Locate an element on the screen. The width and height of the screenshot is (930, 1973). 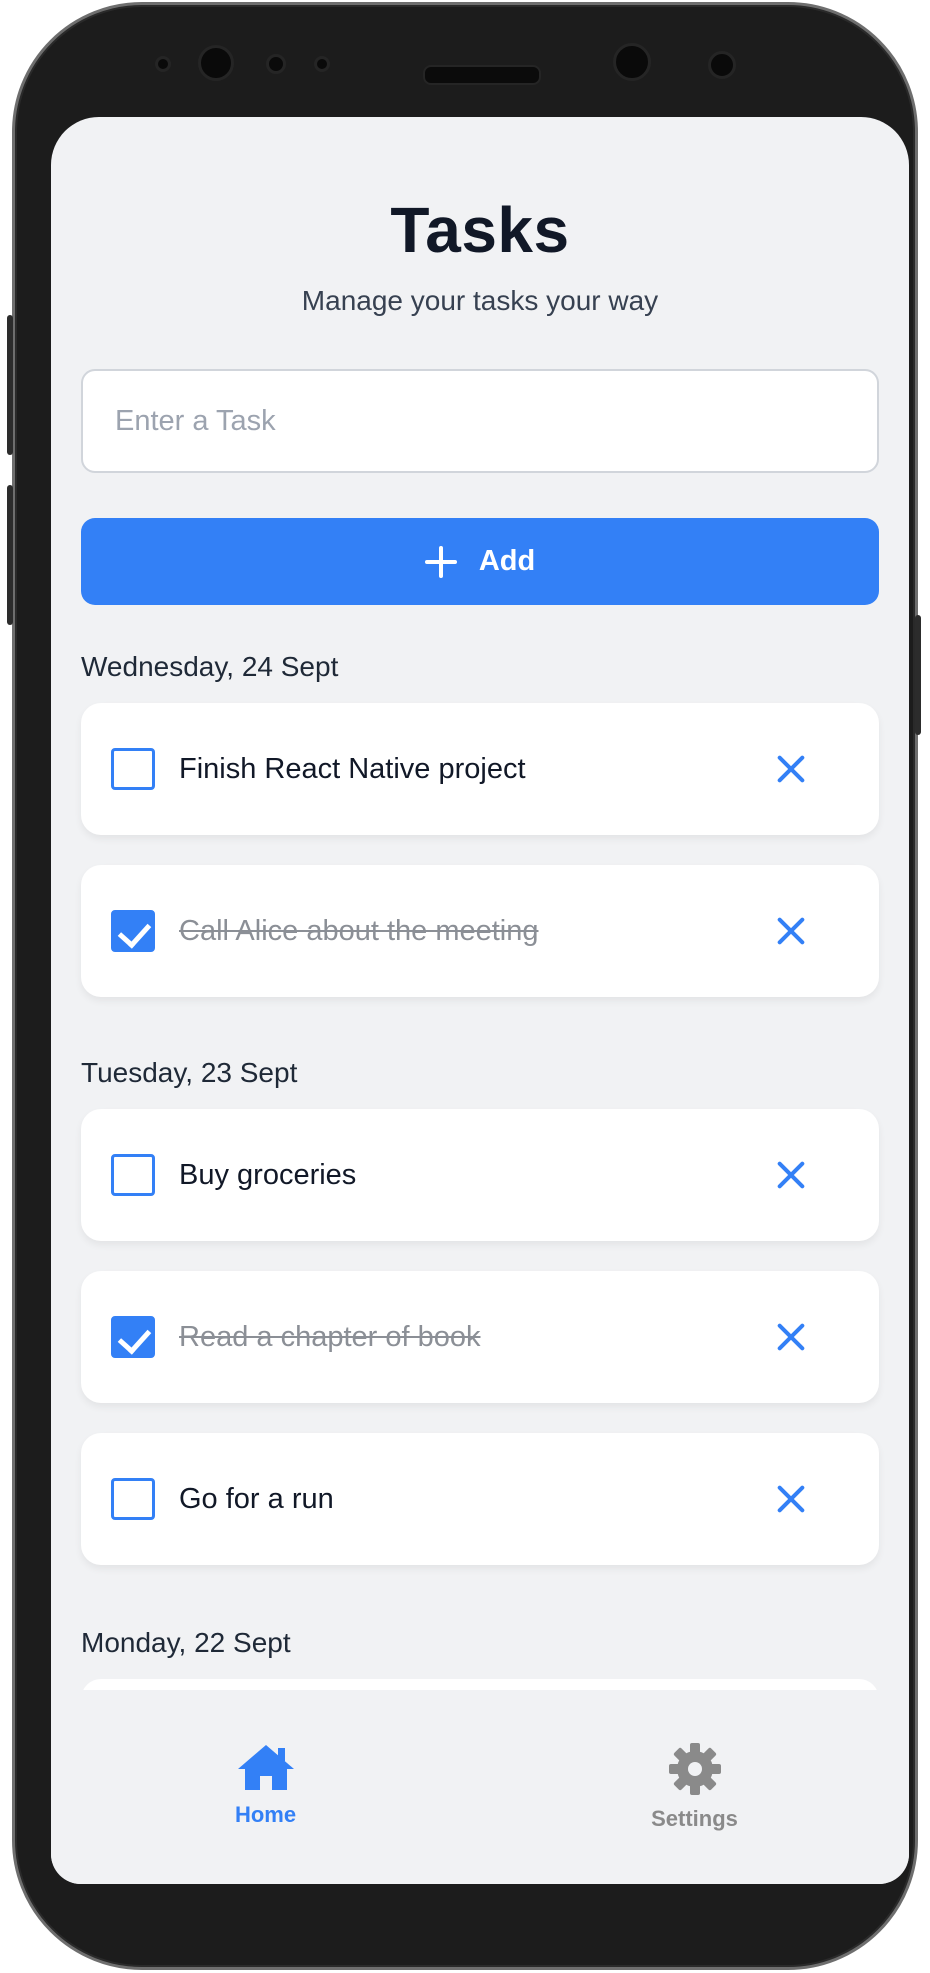
task-text: Read a chapter of book is located at coordinates (330, 1337).